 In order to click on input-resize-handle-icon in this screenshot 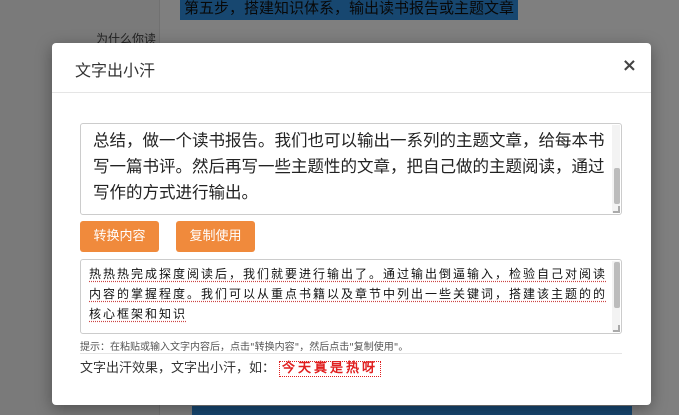, I will do `click(616, 209)`.